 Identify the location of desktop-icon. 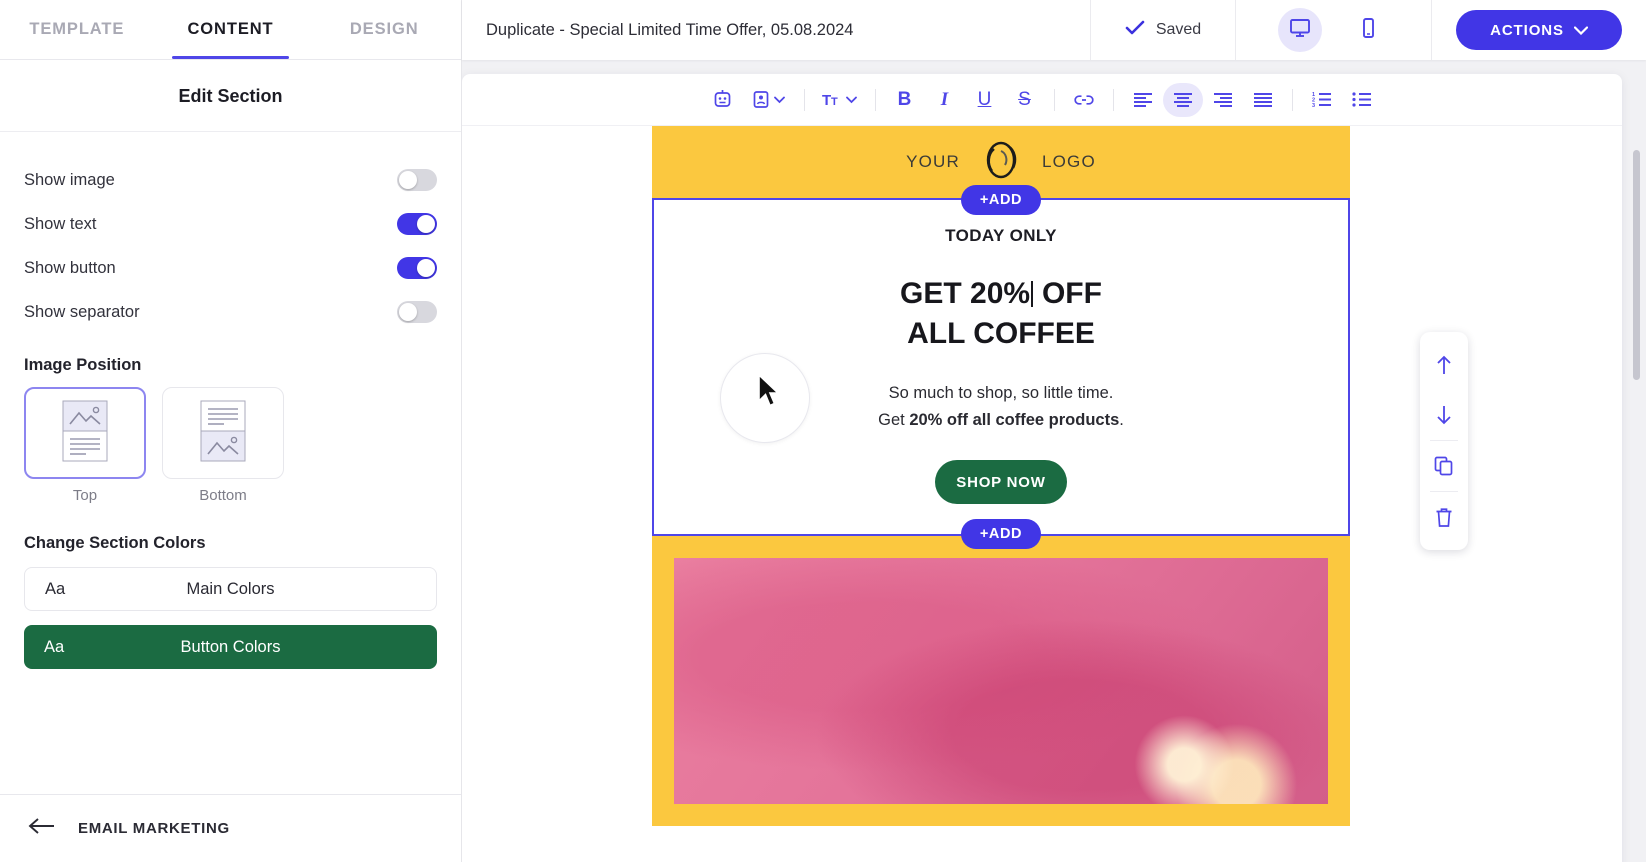
(1300, 30).